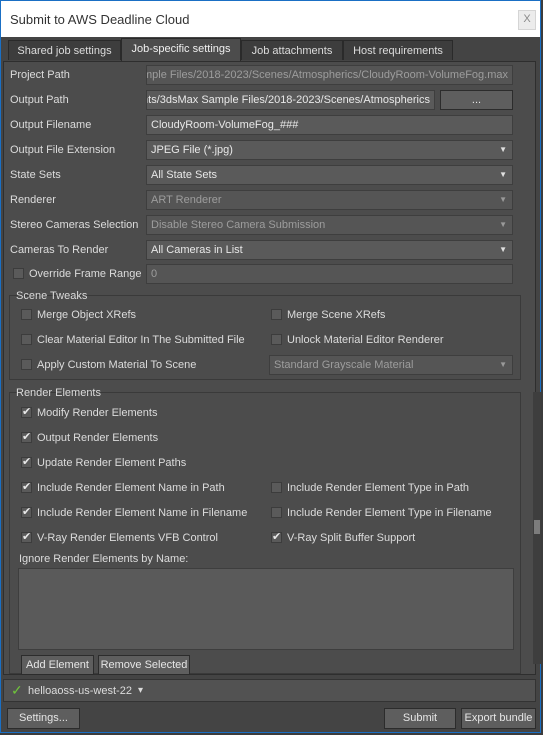  What do you see at coordinates (365, 340) in the screenshot?
I see `unlock-material-editor-label: Unlock Material Editor Renderer` at bounding box center [365, 340].